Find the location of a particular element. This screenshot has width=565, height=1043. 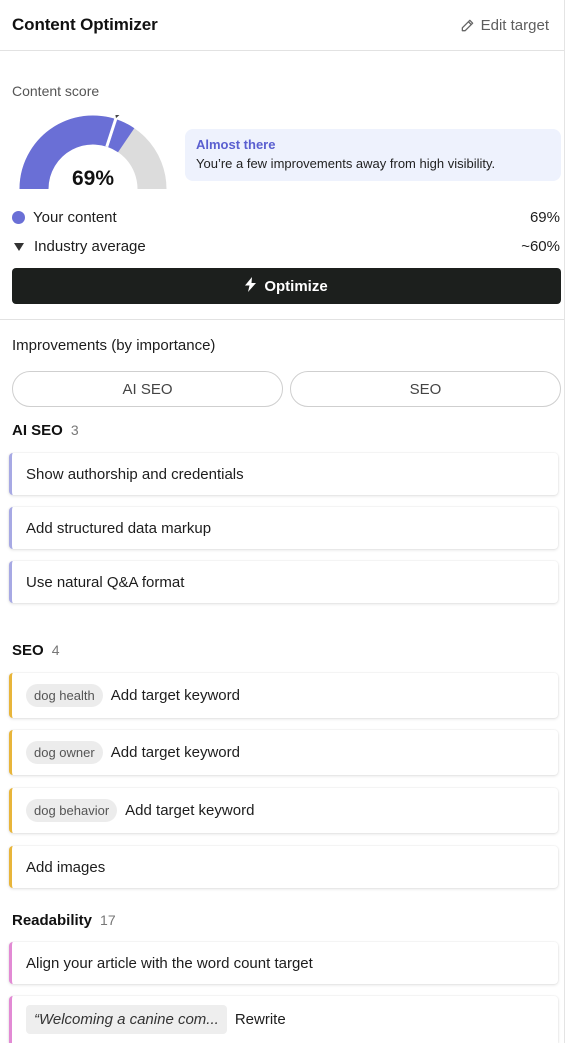

legend-your-content: Your content 69% is located at coordinates (286, 217).